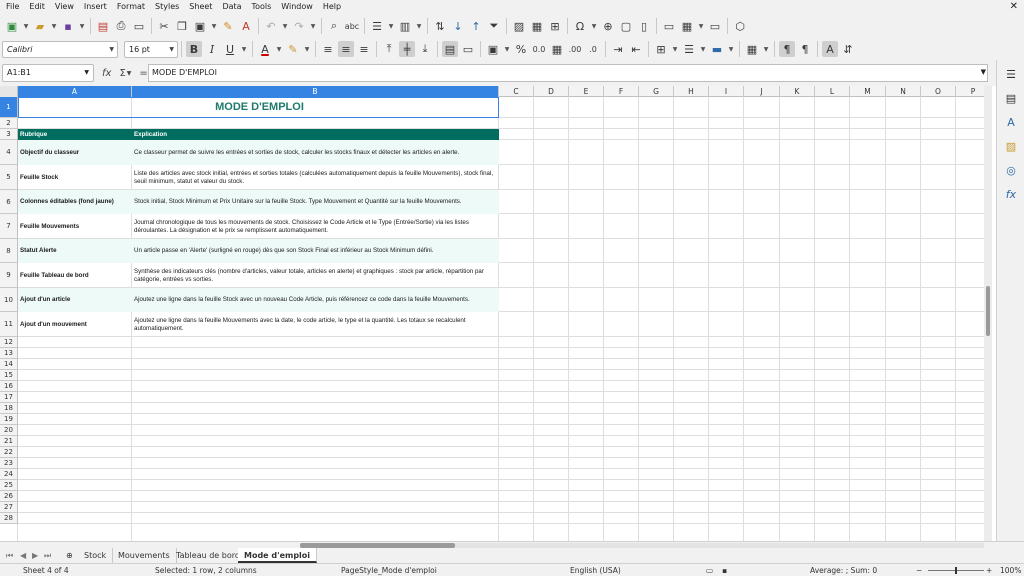 This screenshot has height=576, width=1024. What do you see at coordinates (389, 49) in the screenshot?
I see `align-top-icon: ⤒` at bounding box center [389, 49].